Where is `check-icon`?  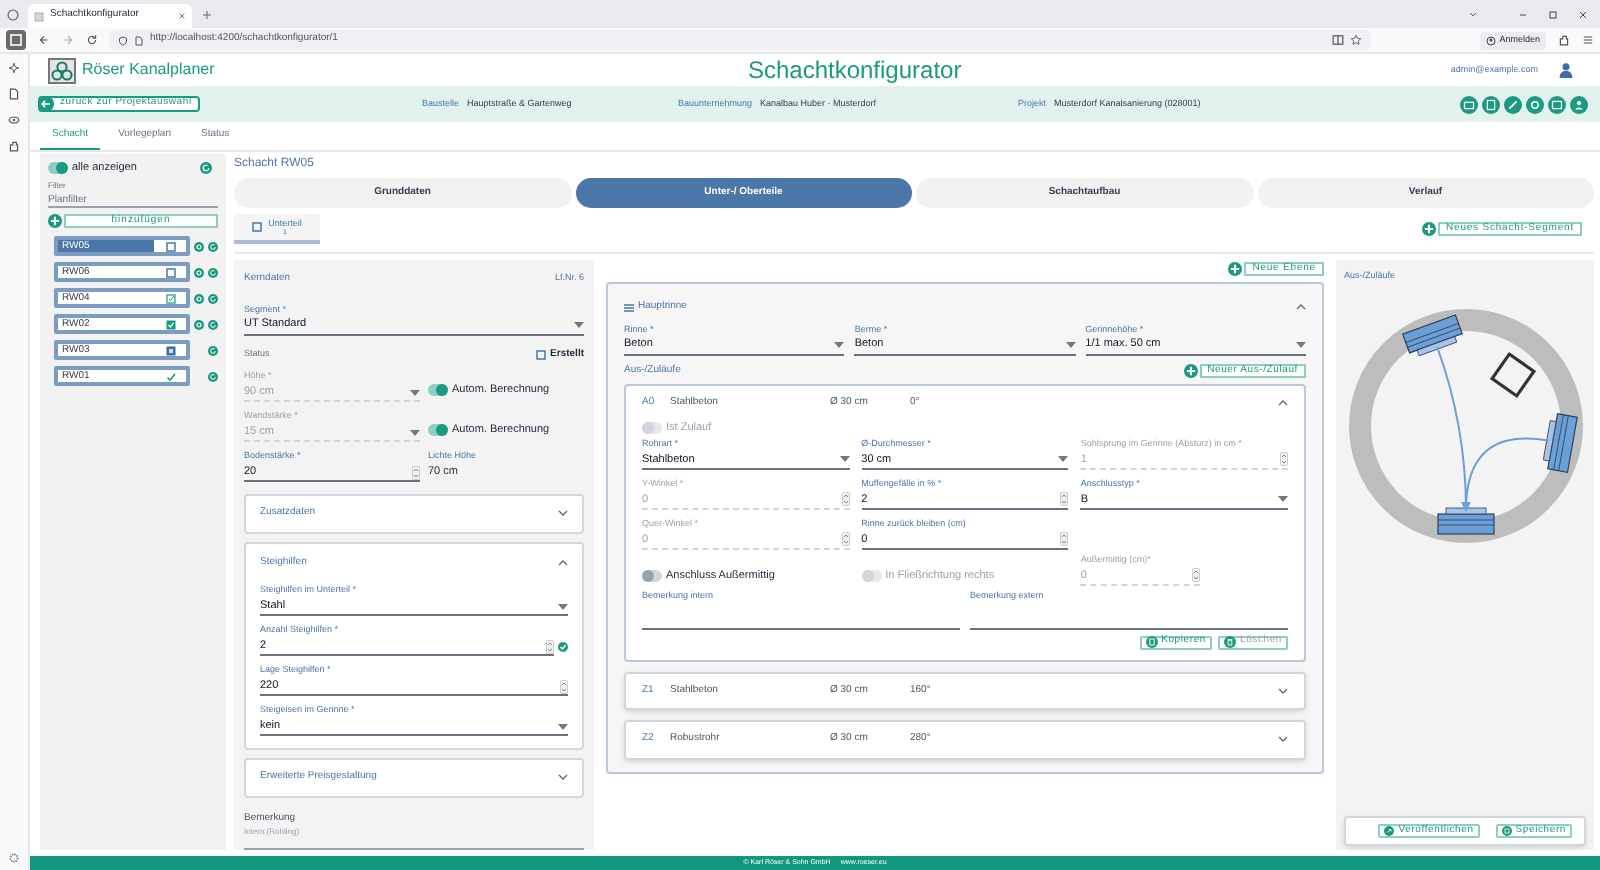 check-icon is located at coordinates (170, 376).